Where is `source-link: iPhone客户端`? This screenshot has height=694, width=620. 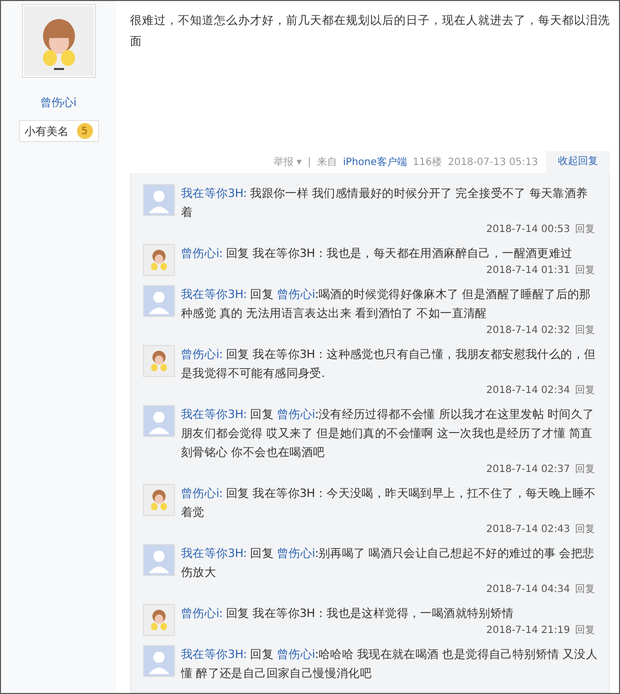
source-link: iPhone客户端 is located at coordinates (375, 162).